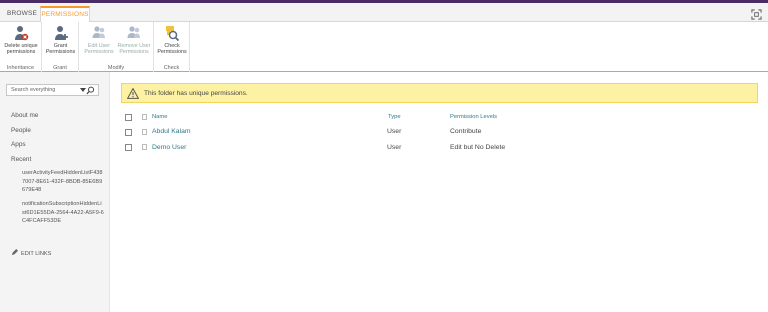 This screenshot has width=768, height=312. I want to click on check-permissions-icon, so click(173, 33).